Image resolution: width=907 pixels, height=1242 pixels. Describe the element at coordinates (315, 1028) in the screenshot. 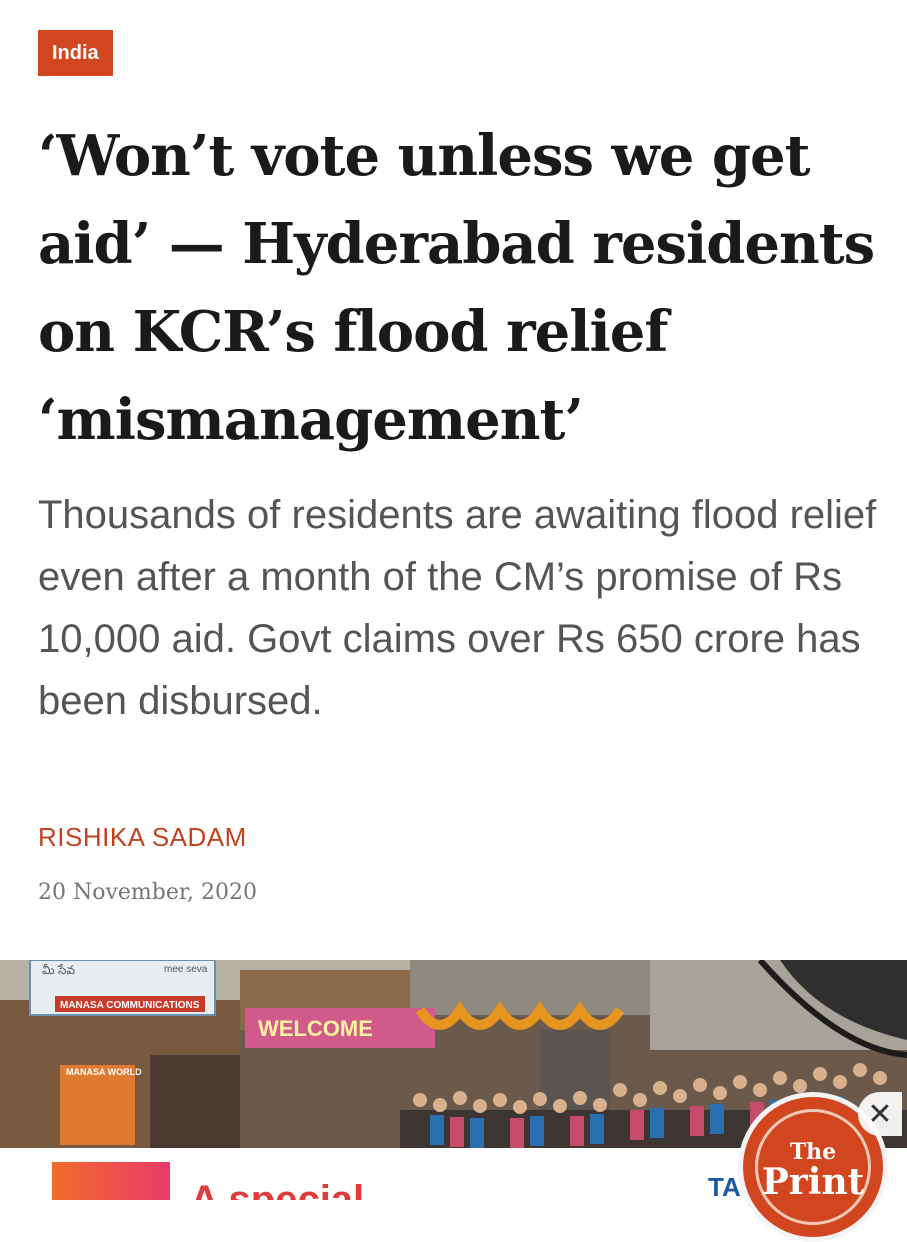

I see `photo-sign-welcome: WELCOME` at that location.